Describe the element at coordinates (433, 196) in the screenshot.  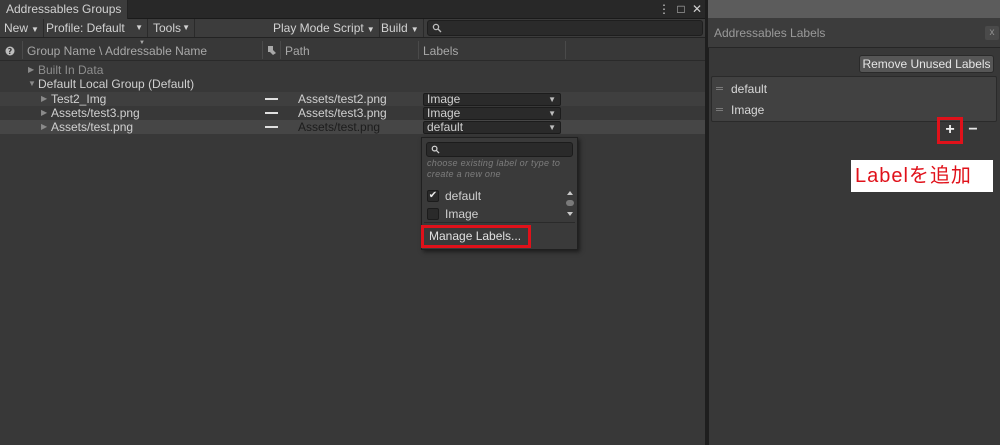
I see `checked-checkbox-icon: ✔` at that location.